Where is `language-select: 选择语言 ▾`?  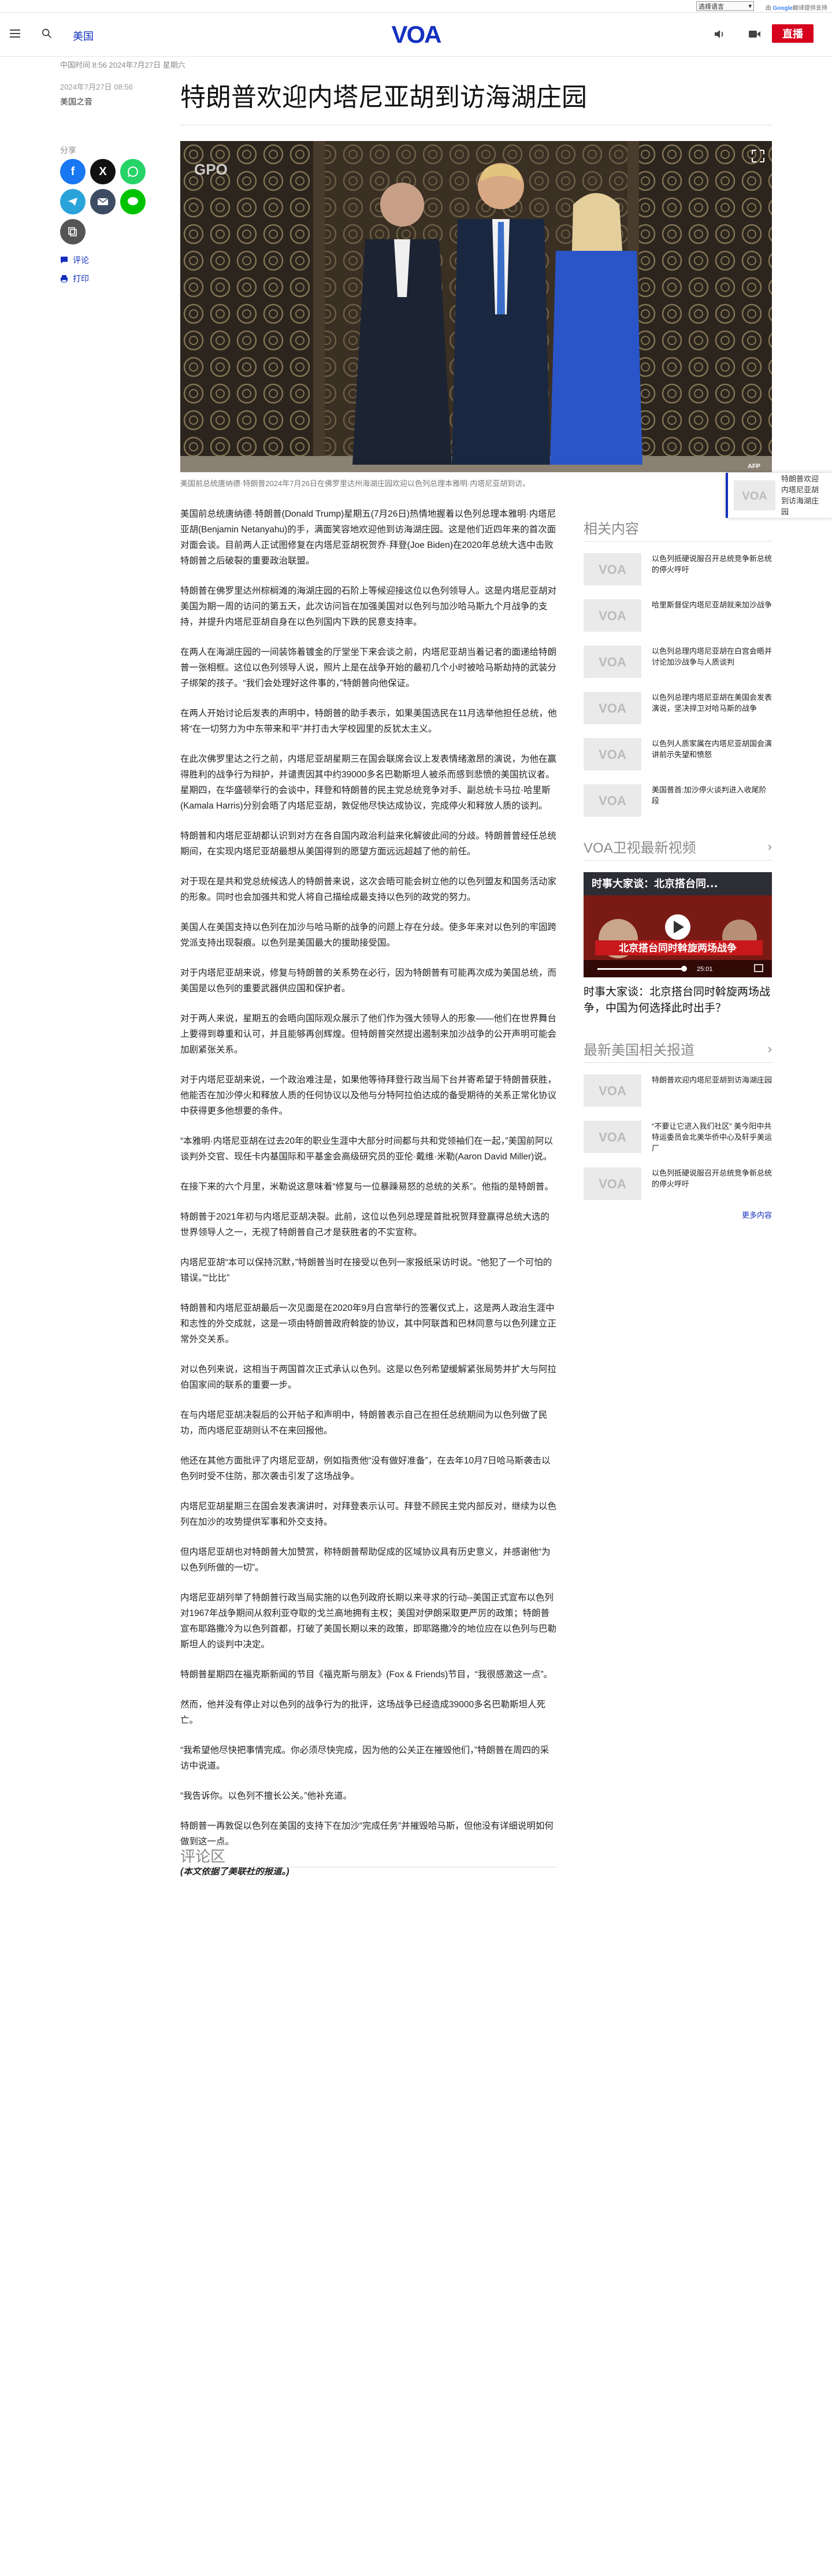 language-select: 选择语言 ▾ is located at coordinates (725, 6).